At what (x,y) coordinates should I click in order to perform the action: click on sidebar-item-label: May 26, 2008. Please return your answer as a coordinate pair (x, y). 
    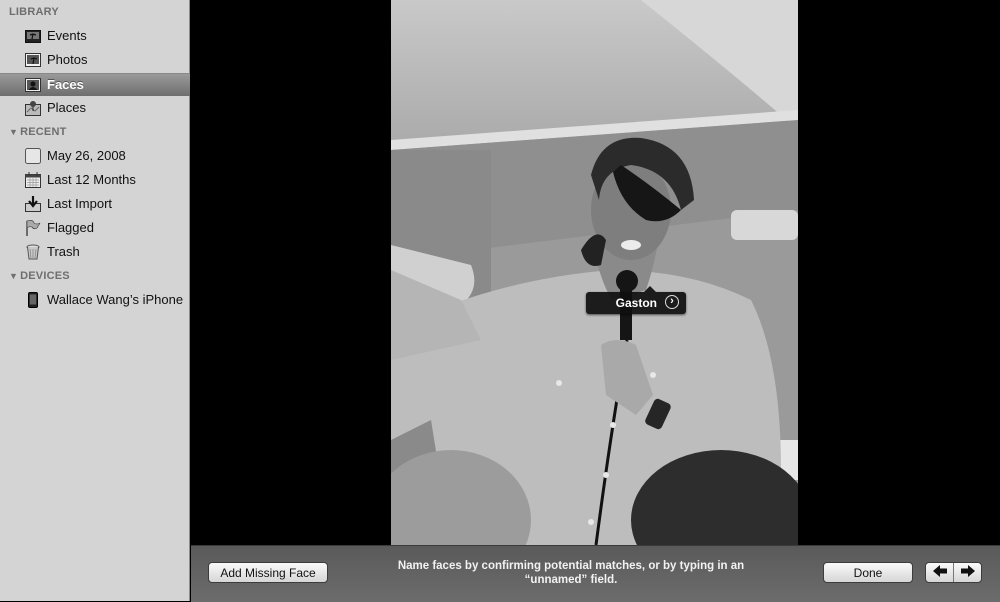
    Looking at the image, I should click on (86, 155).